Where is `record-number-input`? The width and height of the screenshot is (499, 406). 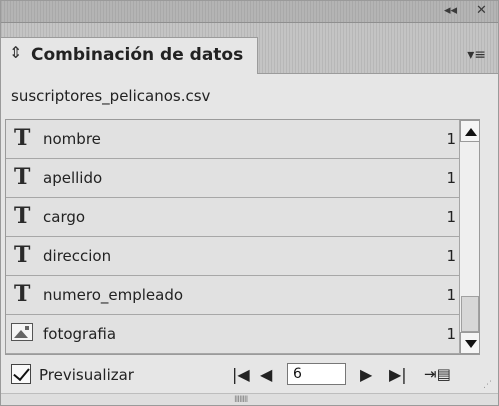 record-number-input is located at coordinates (316, 374).